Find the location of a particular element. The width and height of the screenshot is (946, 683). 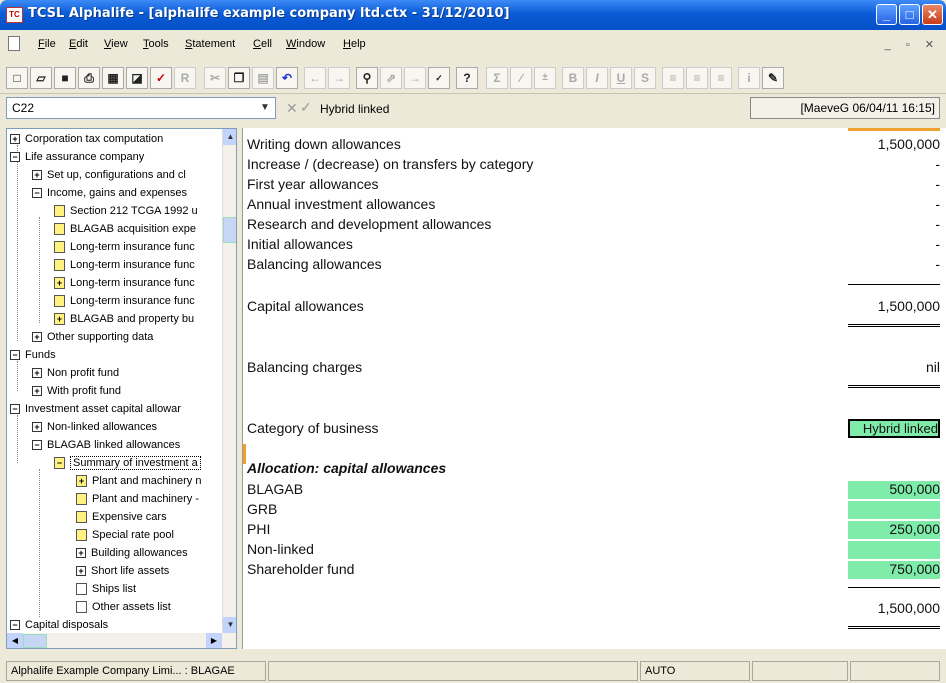

cell-reference-field: C22 is located at coordinates (141, 108).